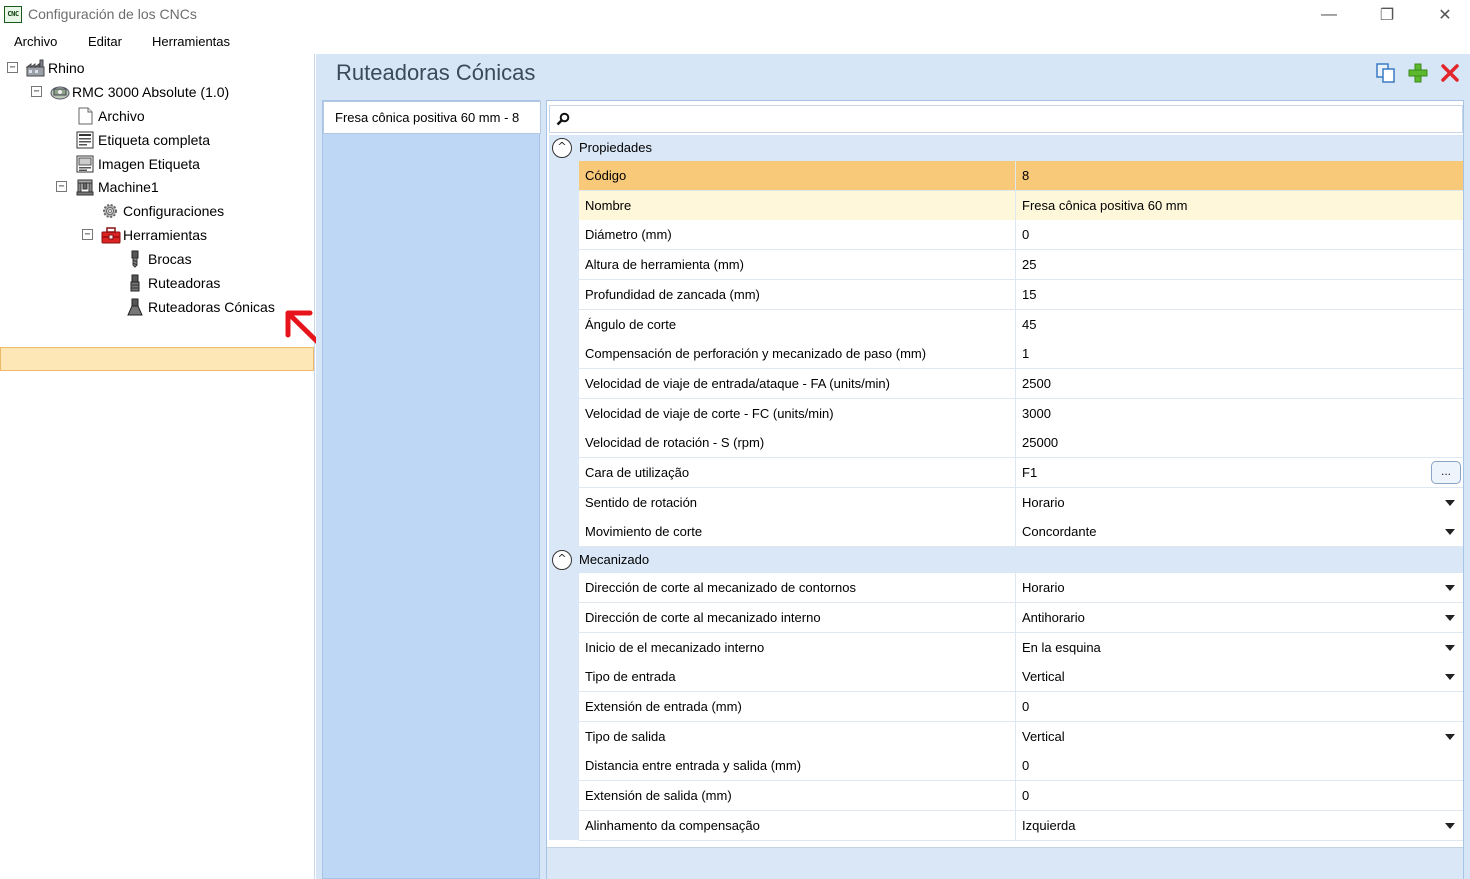 The width and height of the screenshot is (1470, 879). What do you see at coordinates (432, 117) in the screenshot?
I see `tool-list-item: Fresa cônica positiva 60 mm - 8` at bounding box center [432, 117].